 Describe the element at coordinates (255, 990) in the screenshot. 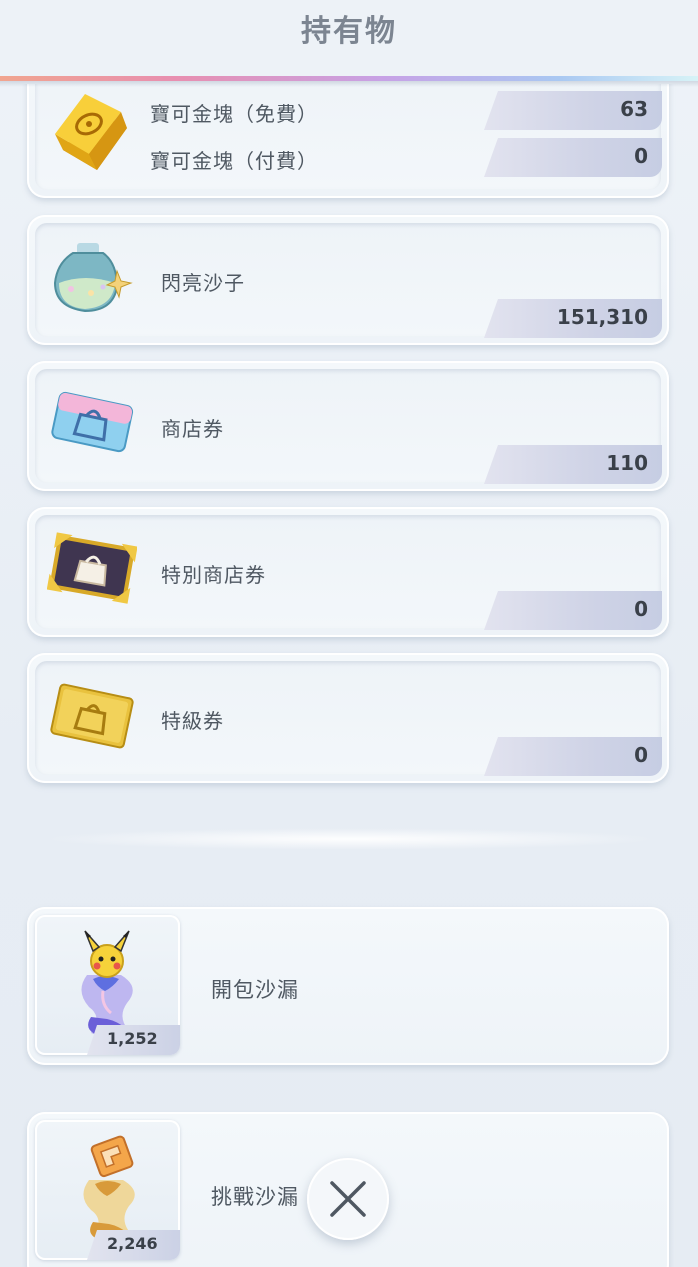

I see `item-label-pack-hourglass: 開包沙漏` at that location.